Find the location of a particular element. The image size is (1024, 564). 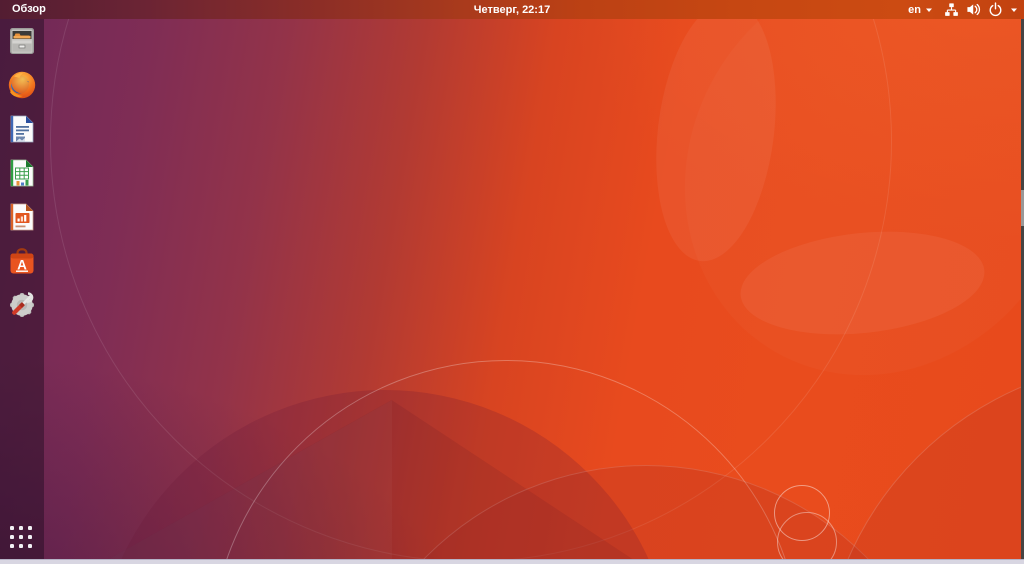

wallpaper-small-ring is located at coordinates (807, 538).